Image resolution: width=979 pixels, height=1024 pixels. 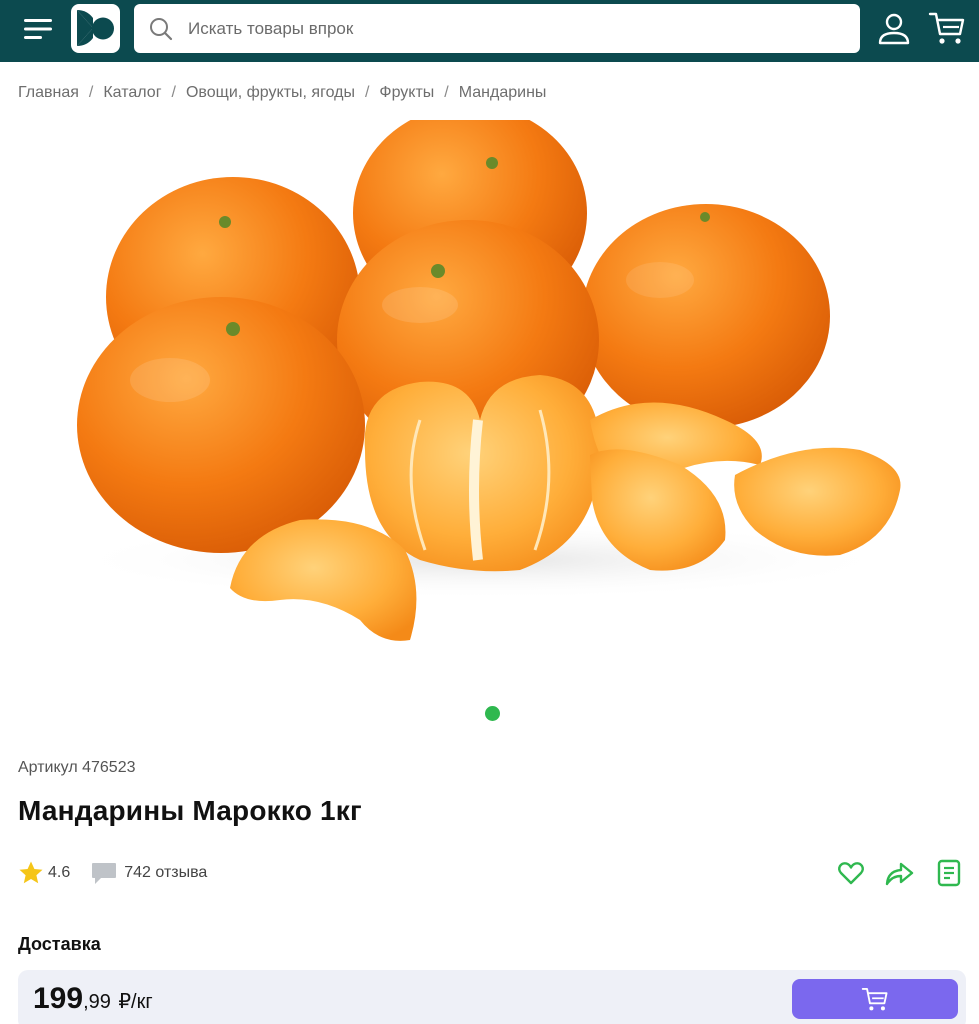 I want to click on search-icon, so click(x=161, y=29).